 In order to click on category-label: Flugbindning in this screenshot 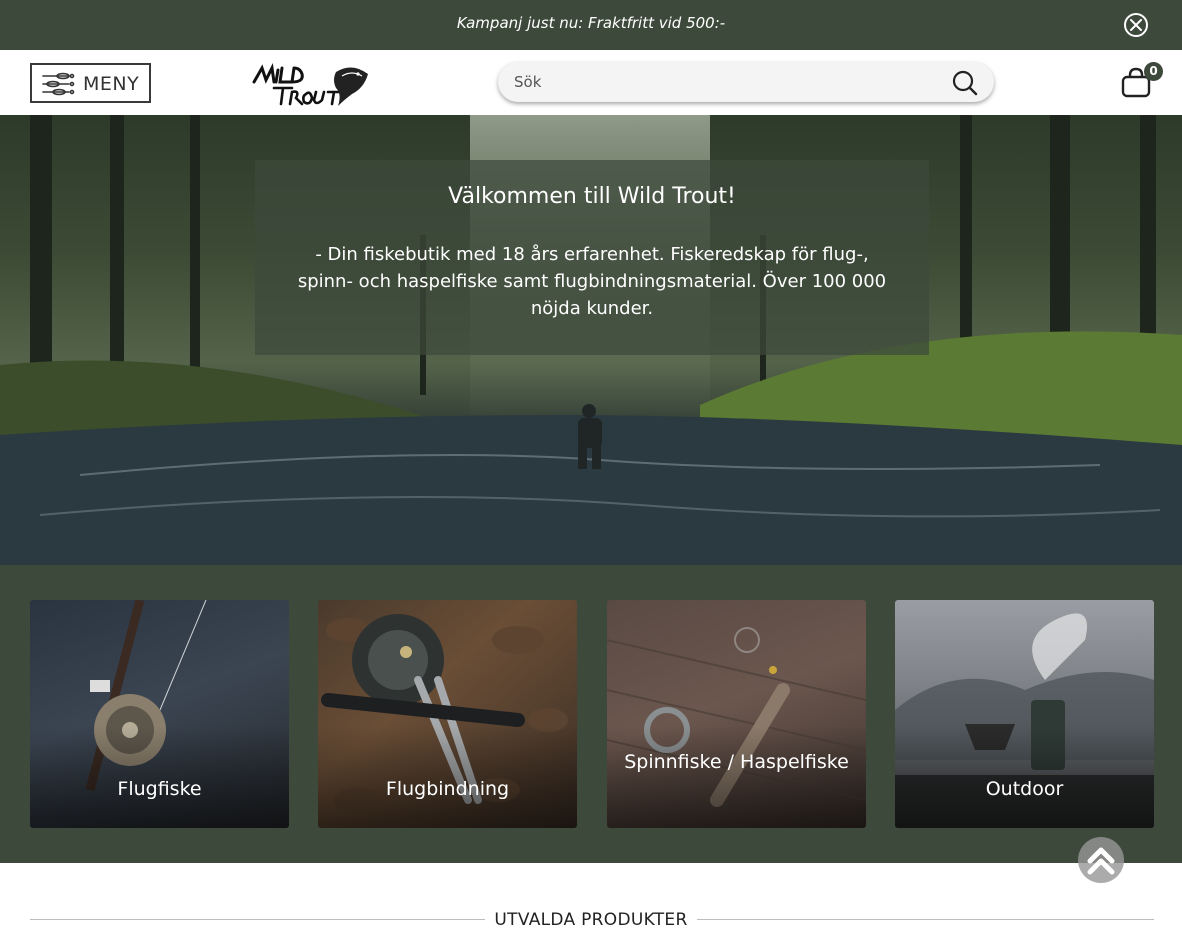, I will do `click(447, 789)`.